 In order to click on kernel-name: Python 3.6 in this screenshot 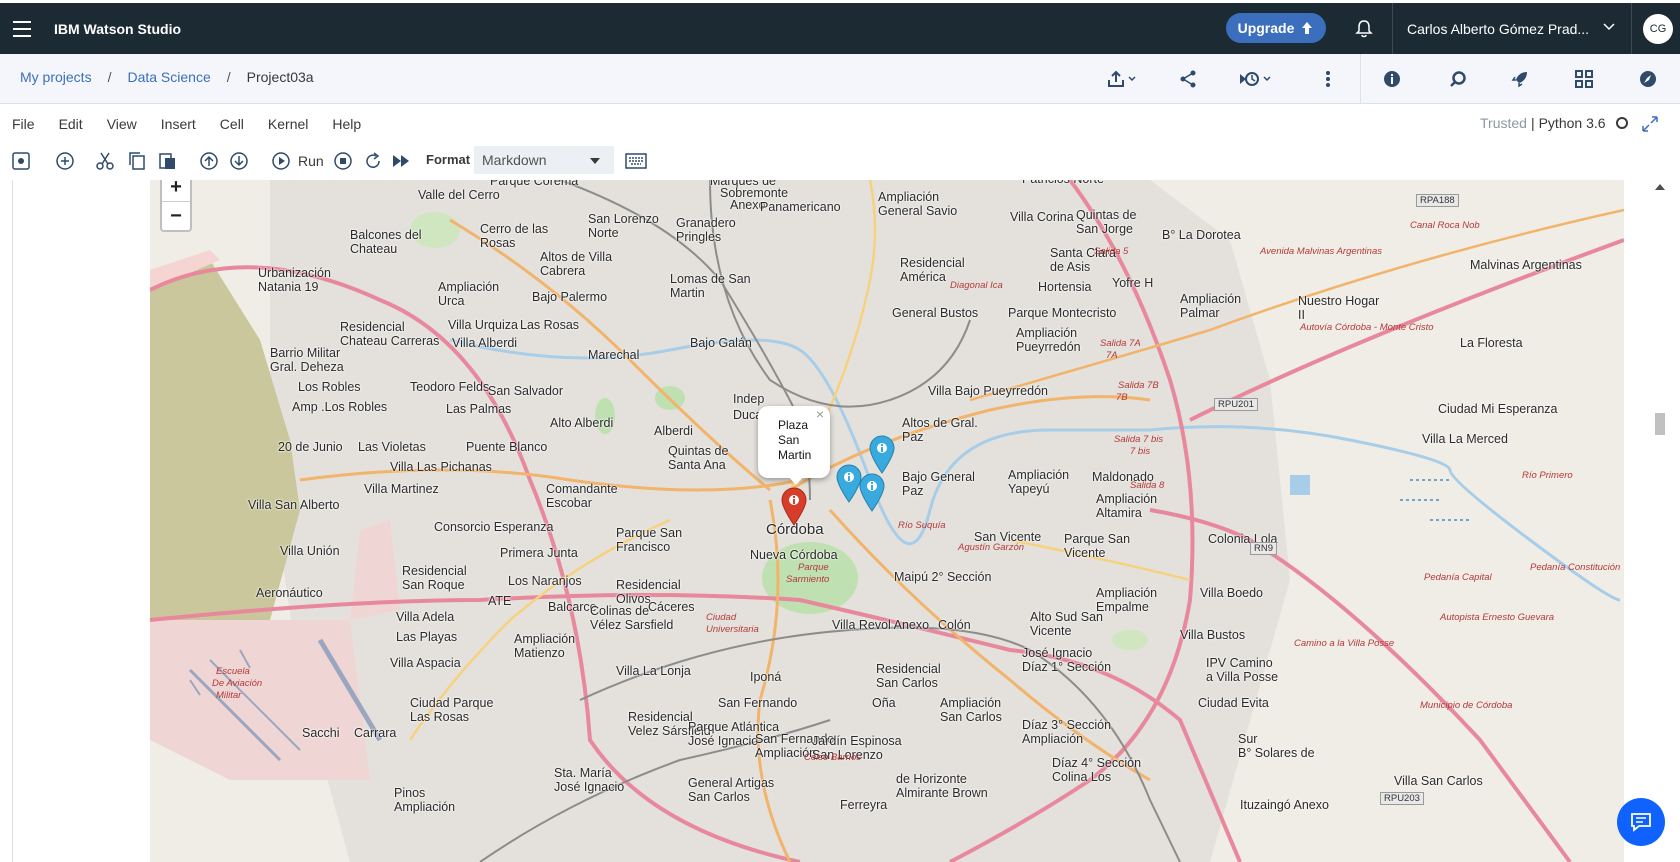, I will do `click(1572, 123)`.